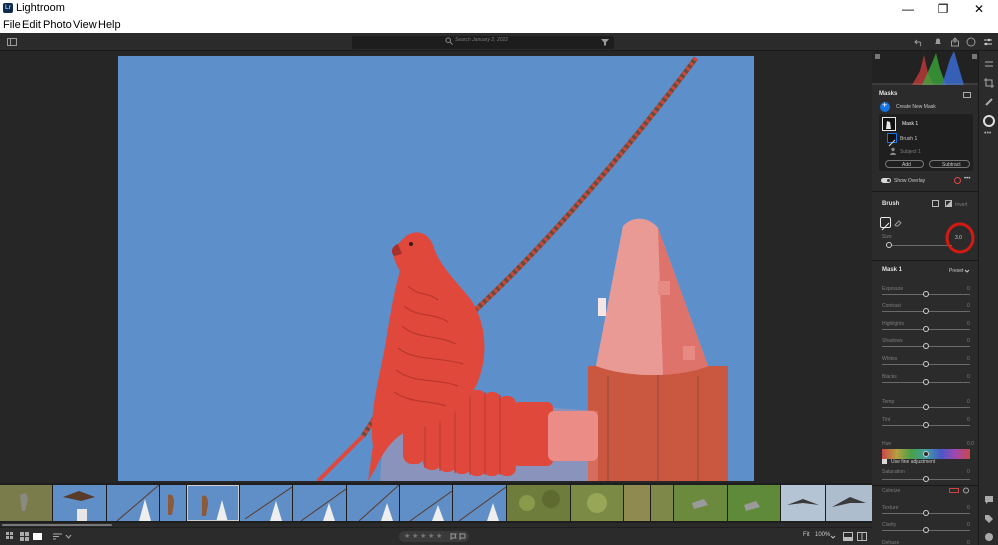 Image resolution: width=998 pixels, height=545 pixels. I want to click on menu-edit: Edit, so click(31, 25).